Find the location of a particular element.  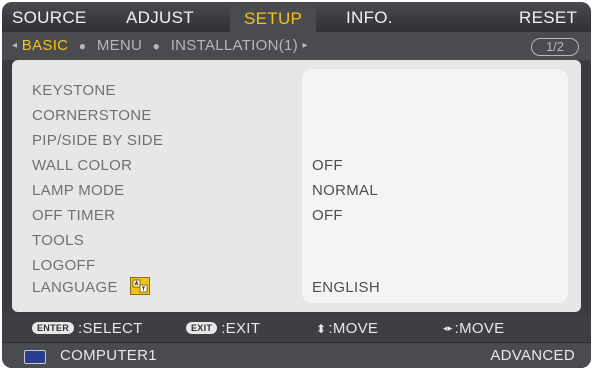

tab-adjust: ADJUST is located at coordinates (160, 18).